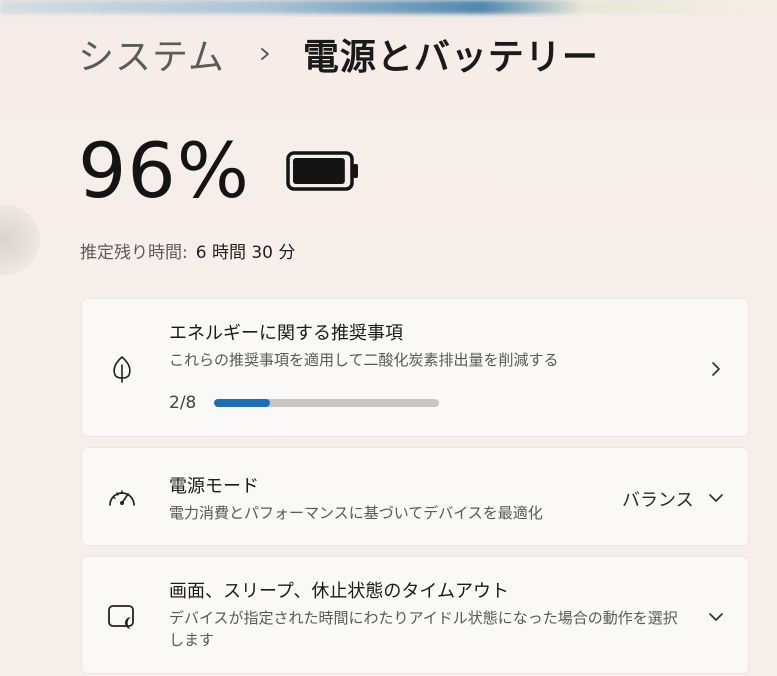 The width and height of the screenshot is (777, 676). What do you see at coordinates (265, 54) in the screenshot?
I see `breadcrumb-chevron-icon` at bounding box center [265, 54].